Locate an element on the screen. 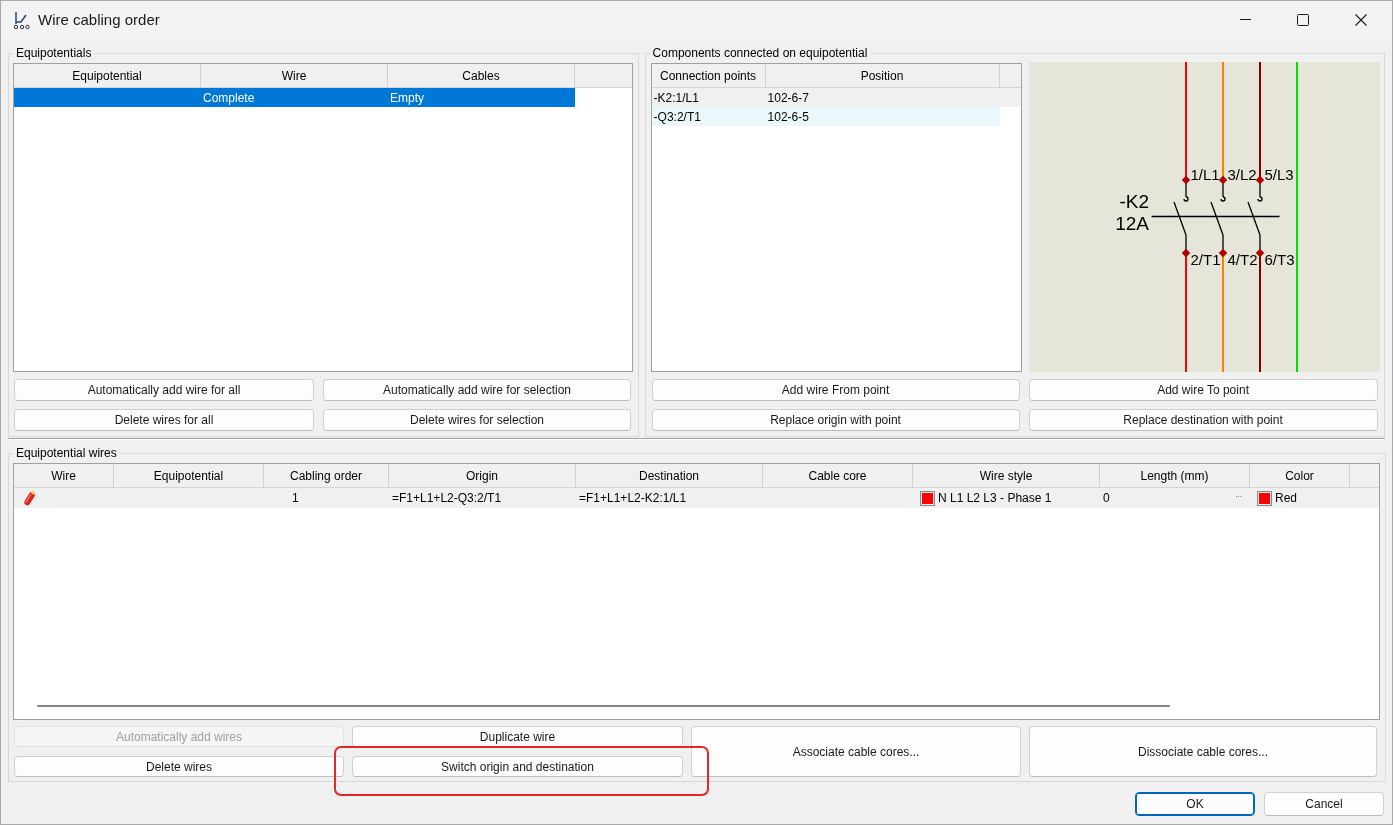 This screenshot has height=825, width=1393. action-button: Automatically add wire for all is located at coordinates (164, 390).